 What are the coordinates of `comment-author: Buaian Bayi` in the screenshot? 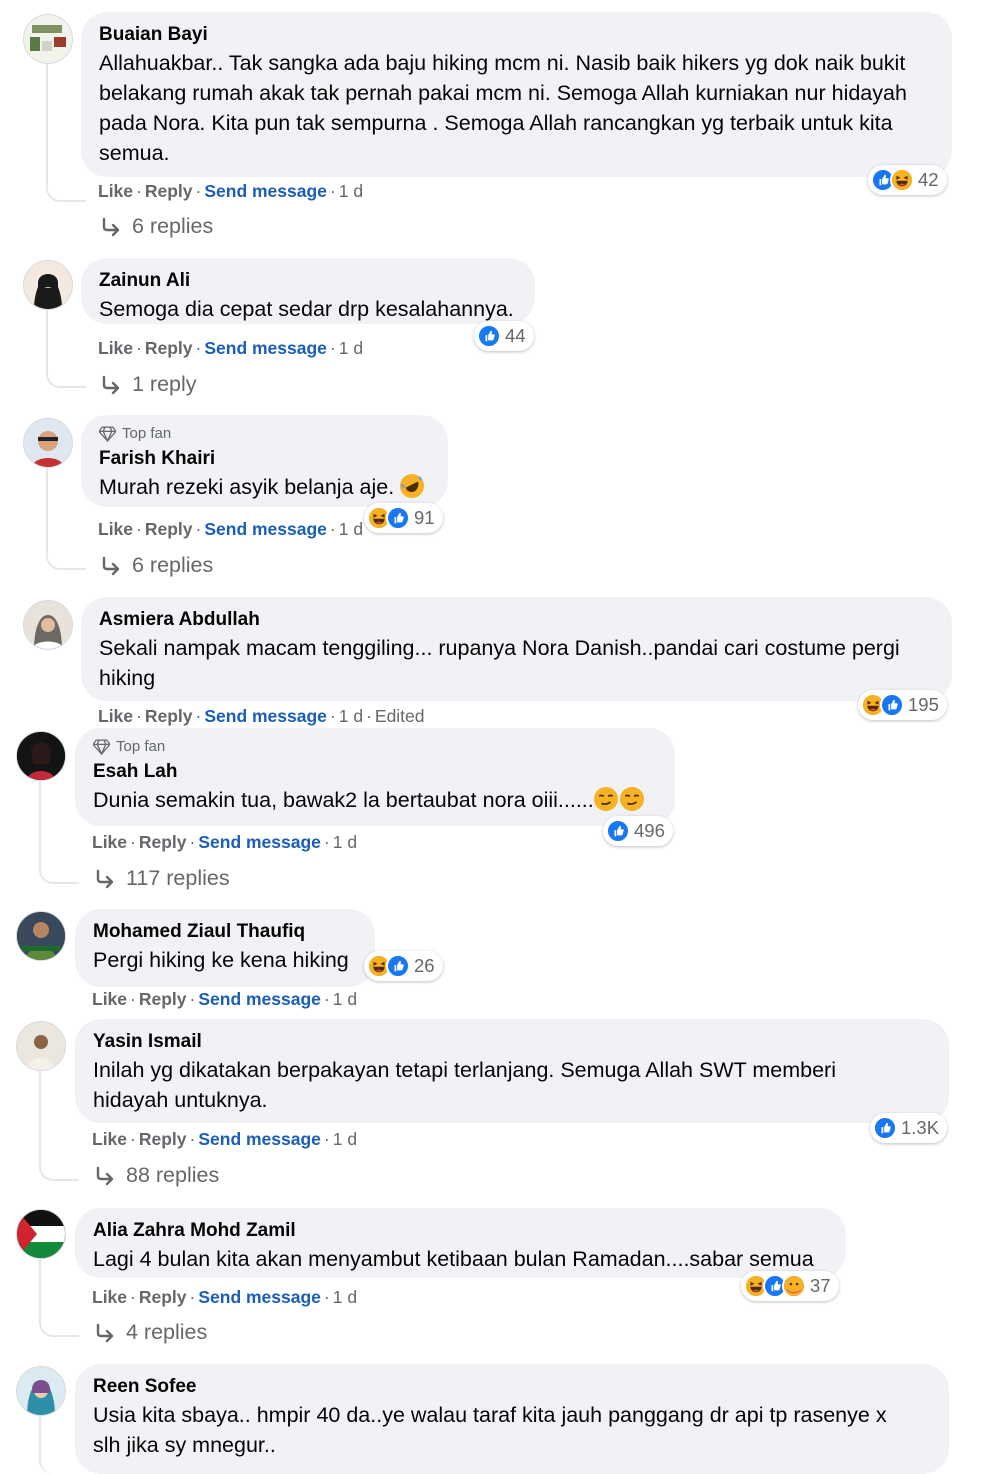 It's located at (516, 35).